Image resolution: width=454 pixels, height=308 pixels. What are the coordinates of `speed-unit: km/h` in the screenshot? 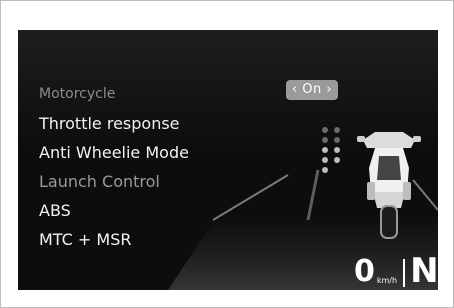 It's located at (387, 280).